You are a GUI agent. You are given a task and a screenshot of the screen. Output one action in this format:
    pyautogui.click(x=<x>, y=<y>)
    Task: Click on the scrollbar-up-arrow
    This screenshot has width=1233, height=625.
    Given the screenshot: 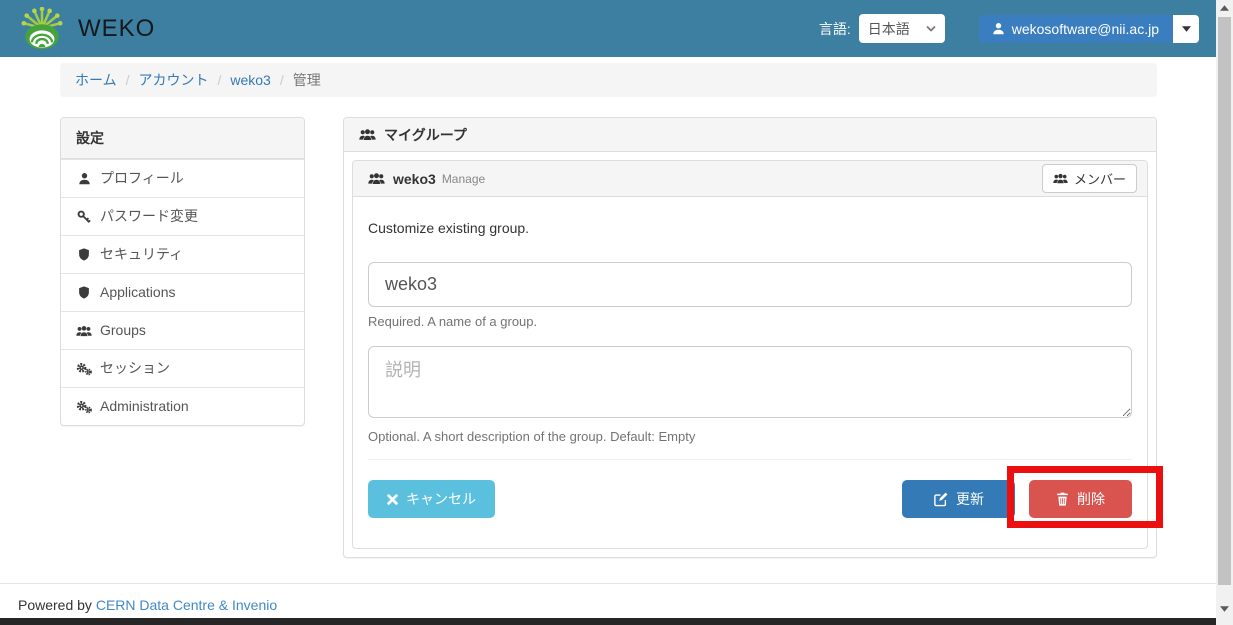 What is the action you would take?
    pyautogui.click(x=1224, y=8)
    